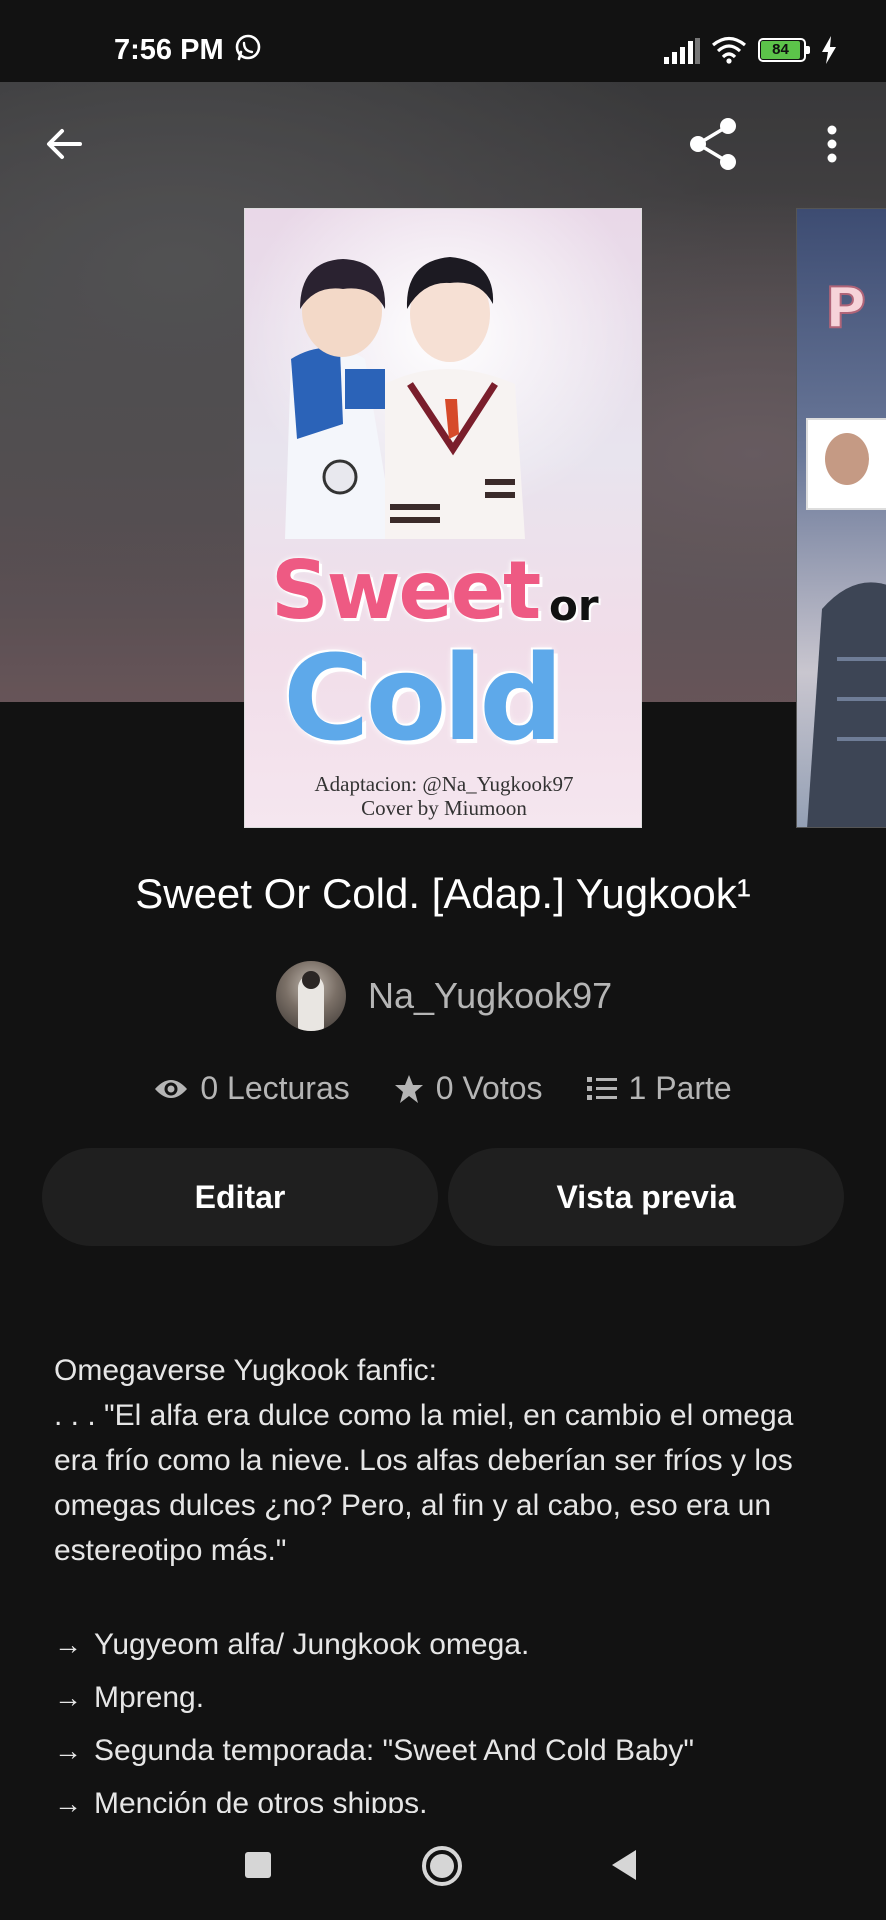 The height and width of the screenshot is (1920, 886). I want to click on share-button, so click(714, 144).